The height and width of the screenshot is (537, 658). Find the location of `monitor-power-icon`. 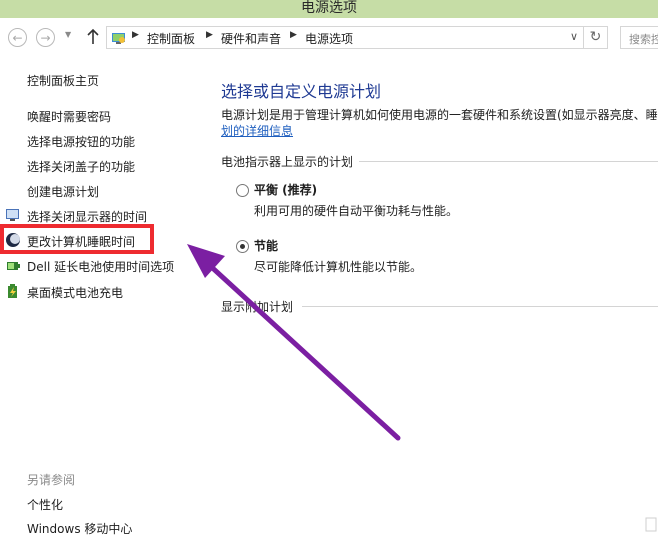

monitor-power-icon is located at coordinates (12, 215).